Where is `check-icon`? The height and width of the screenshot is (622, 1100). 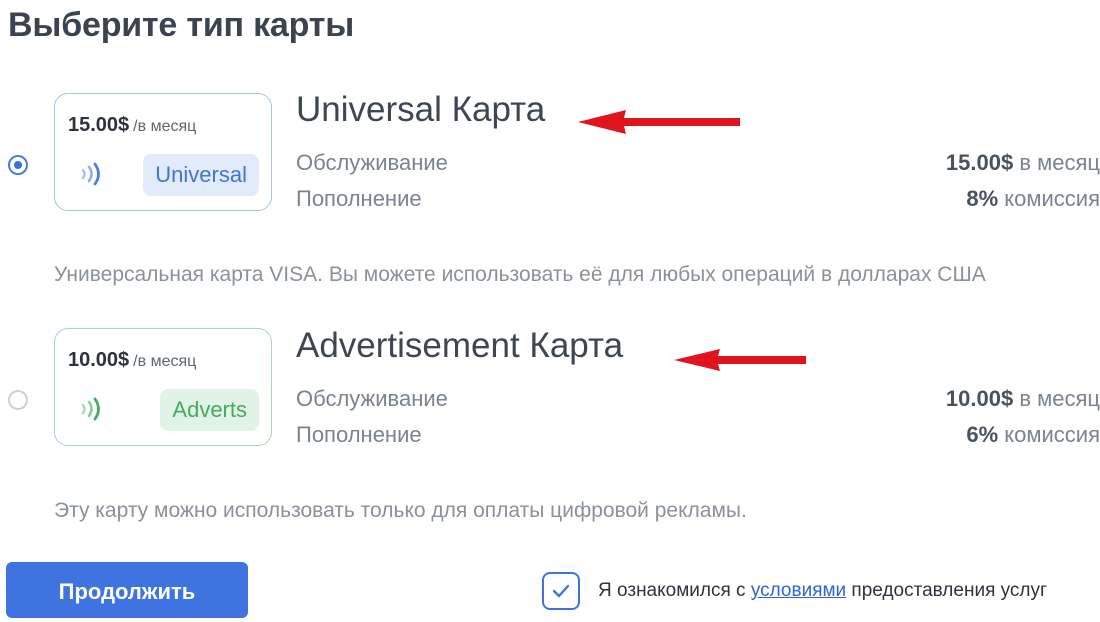
check-icon is located at coordinates (561, 591).